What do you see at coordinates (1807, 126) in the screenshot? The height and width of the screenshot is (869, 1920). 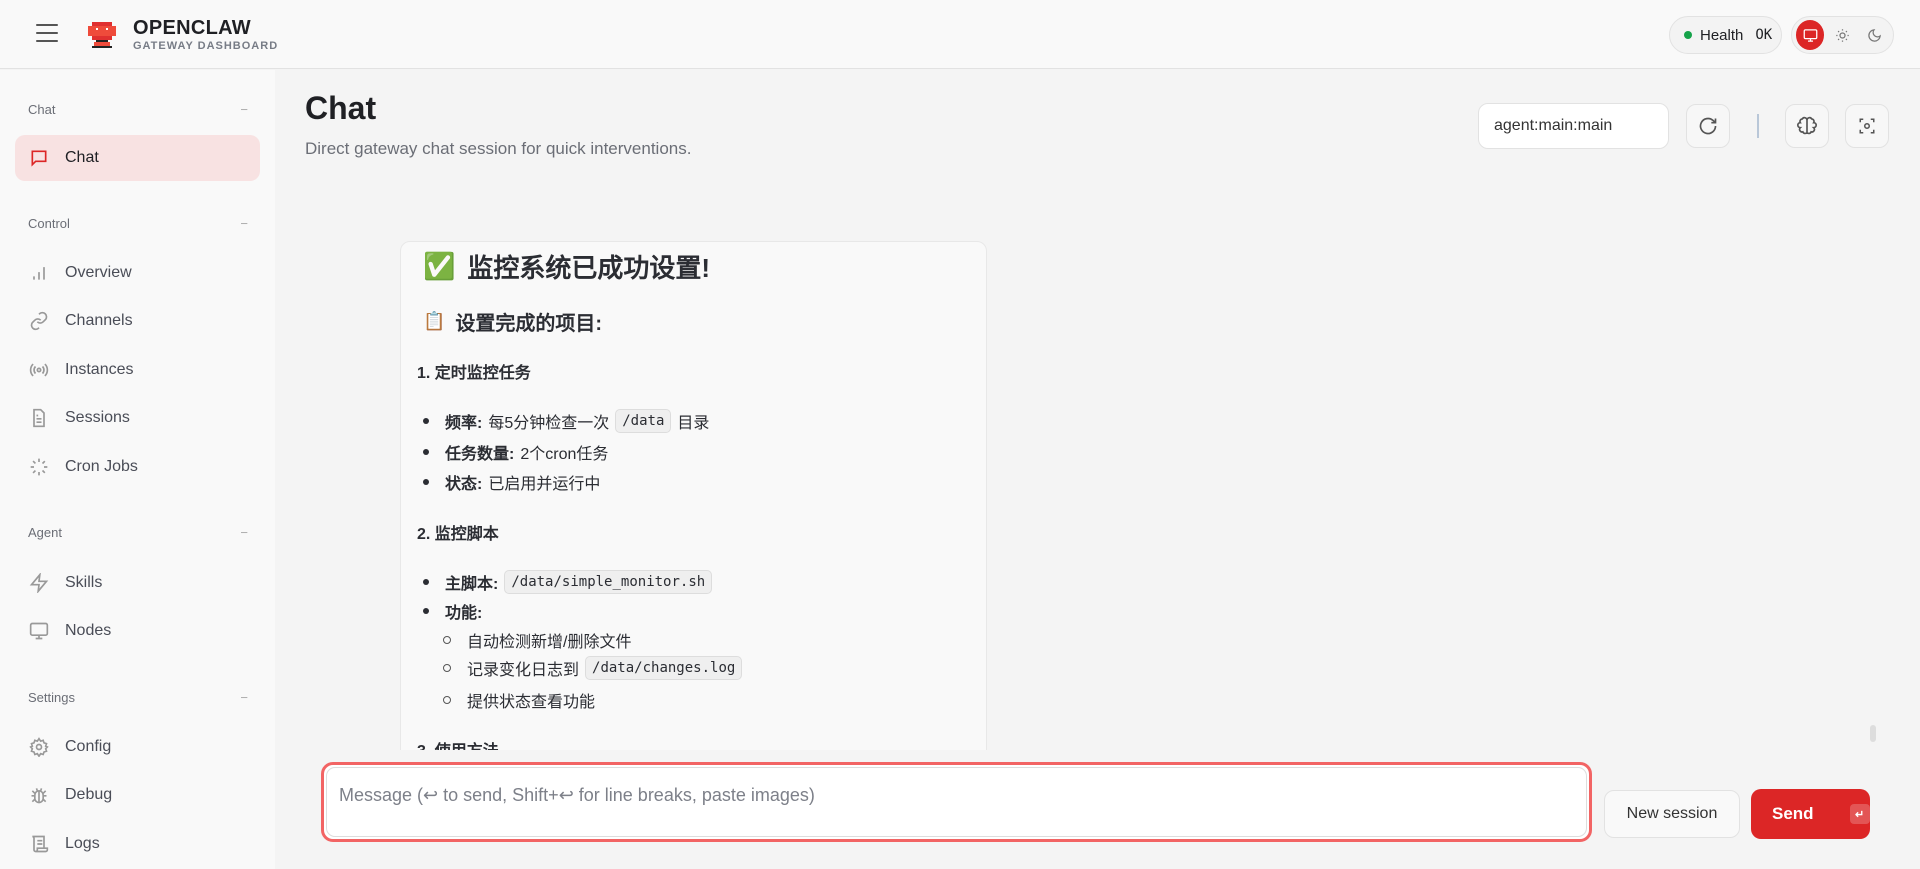 I see `thinking-toggle-button` at bounding box center [1807, 126].